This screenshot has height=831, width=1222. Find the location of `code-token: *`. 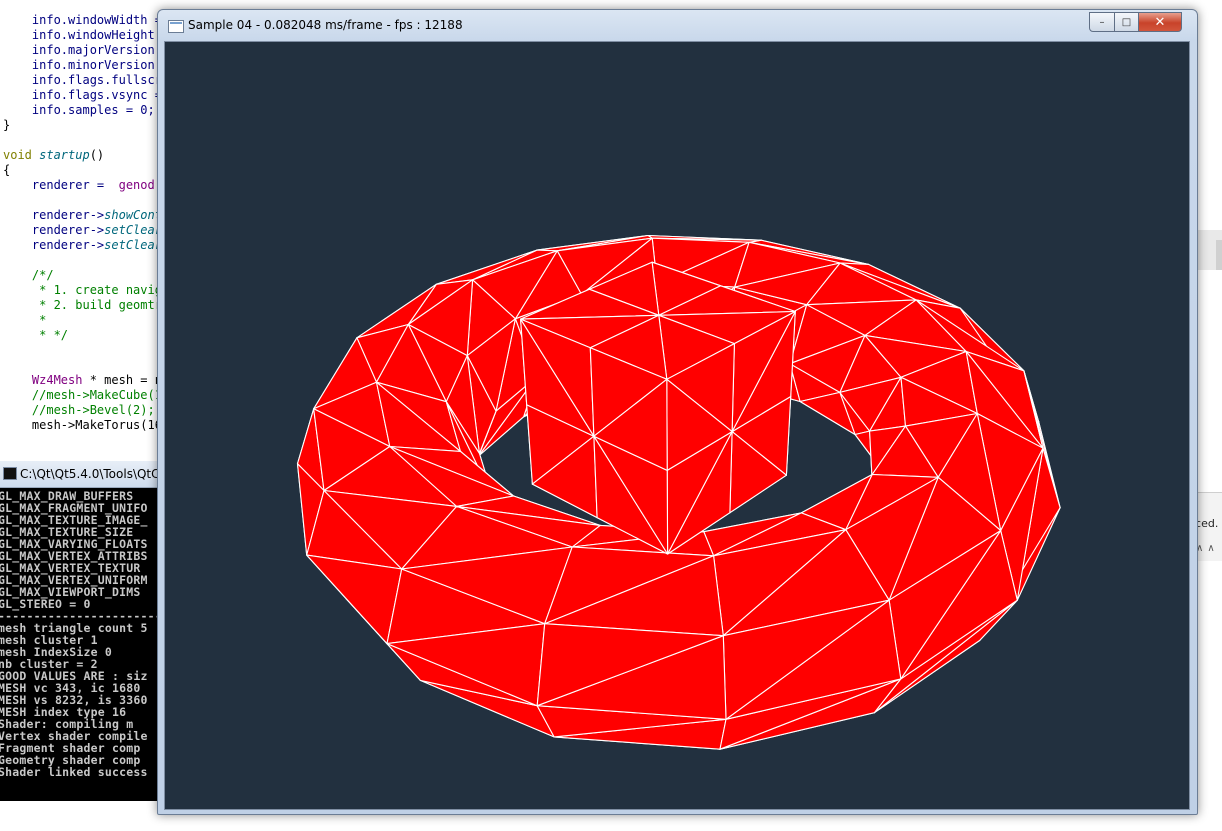

code-token: * is located at coordinates (25, 320).